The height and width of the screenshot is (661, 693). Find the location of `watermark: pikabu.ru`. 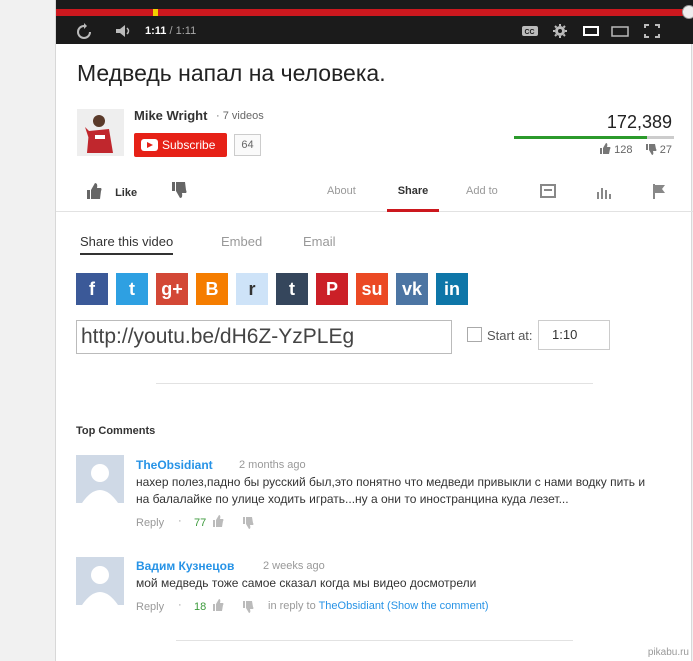

watermark: pikabu.ru is located at coordinates (668, 652).